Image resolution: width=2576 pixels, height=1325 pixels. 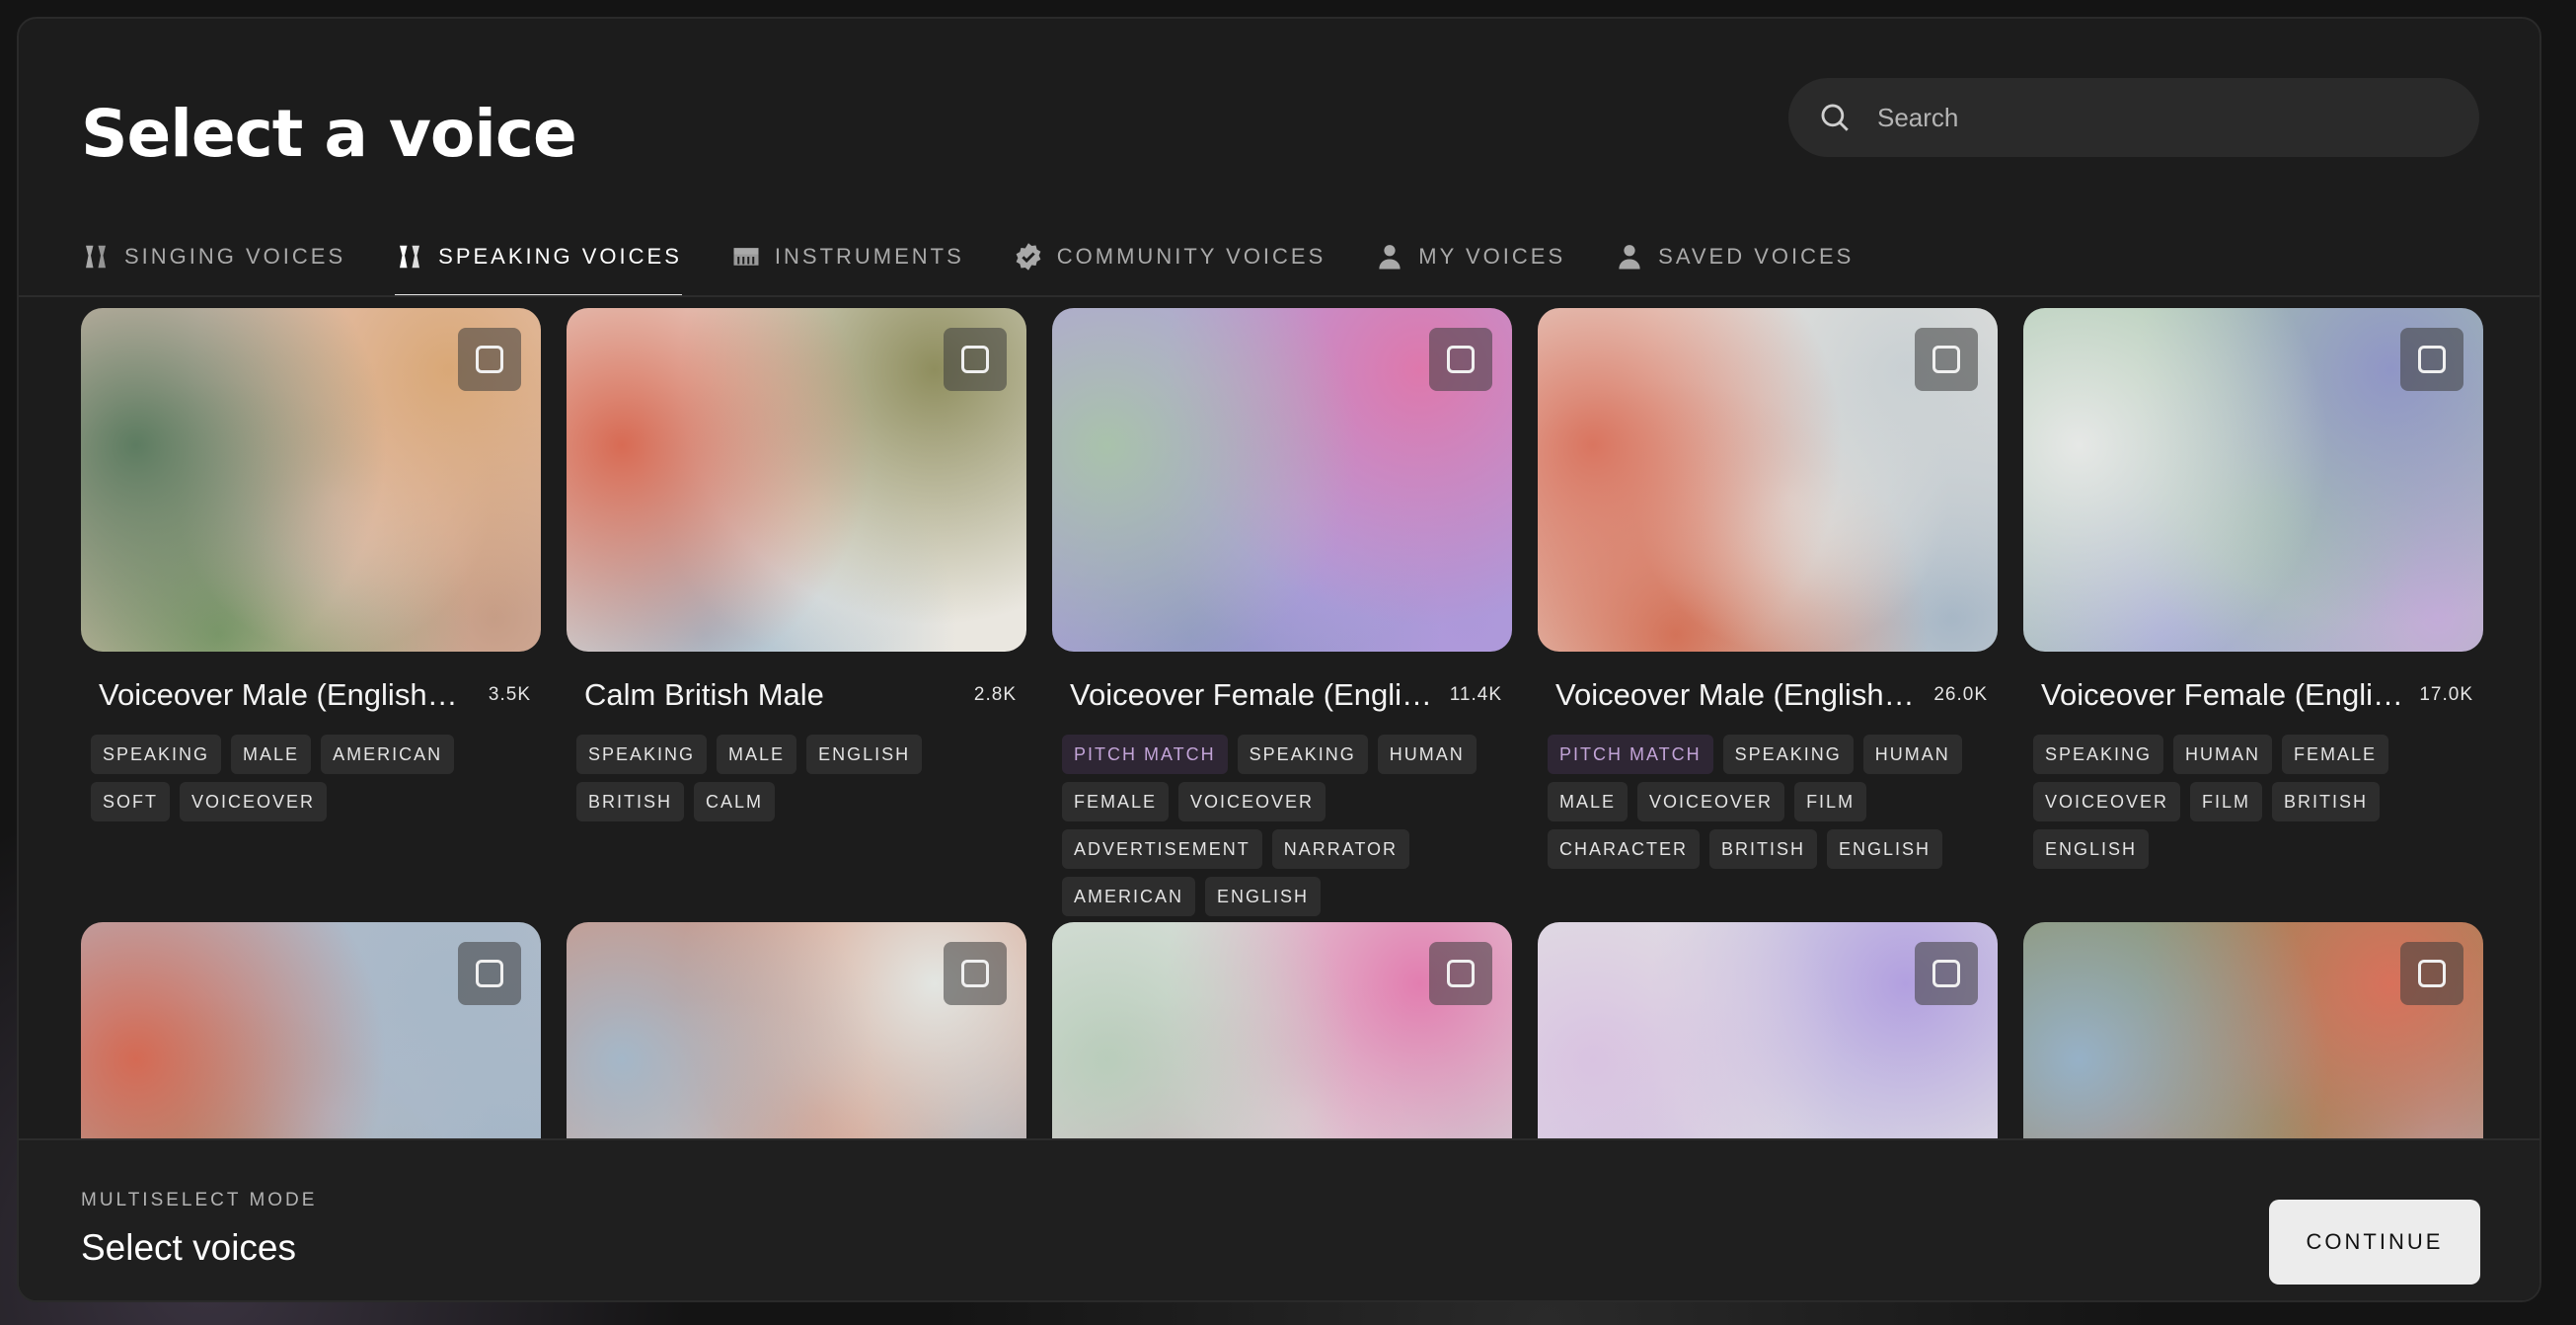 I want to click on tab-speaking-voices: SPEAKING VOICES, so click(x=538, y=258).